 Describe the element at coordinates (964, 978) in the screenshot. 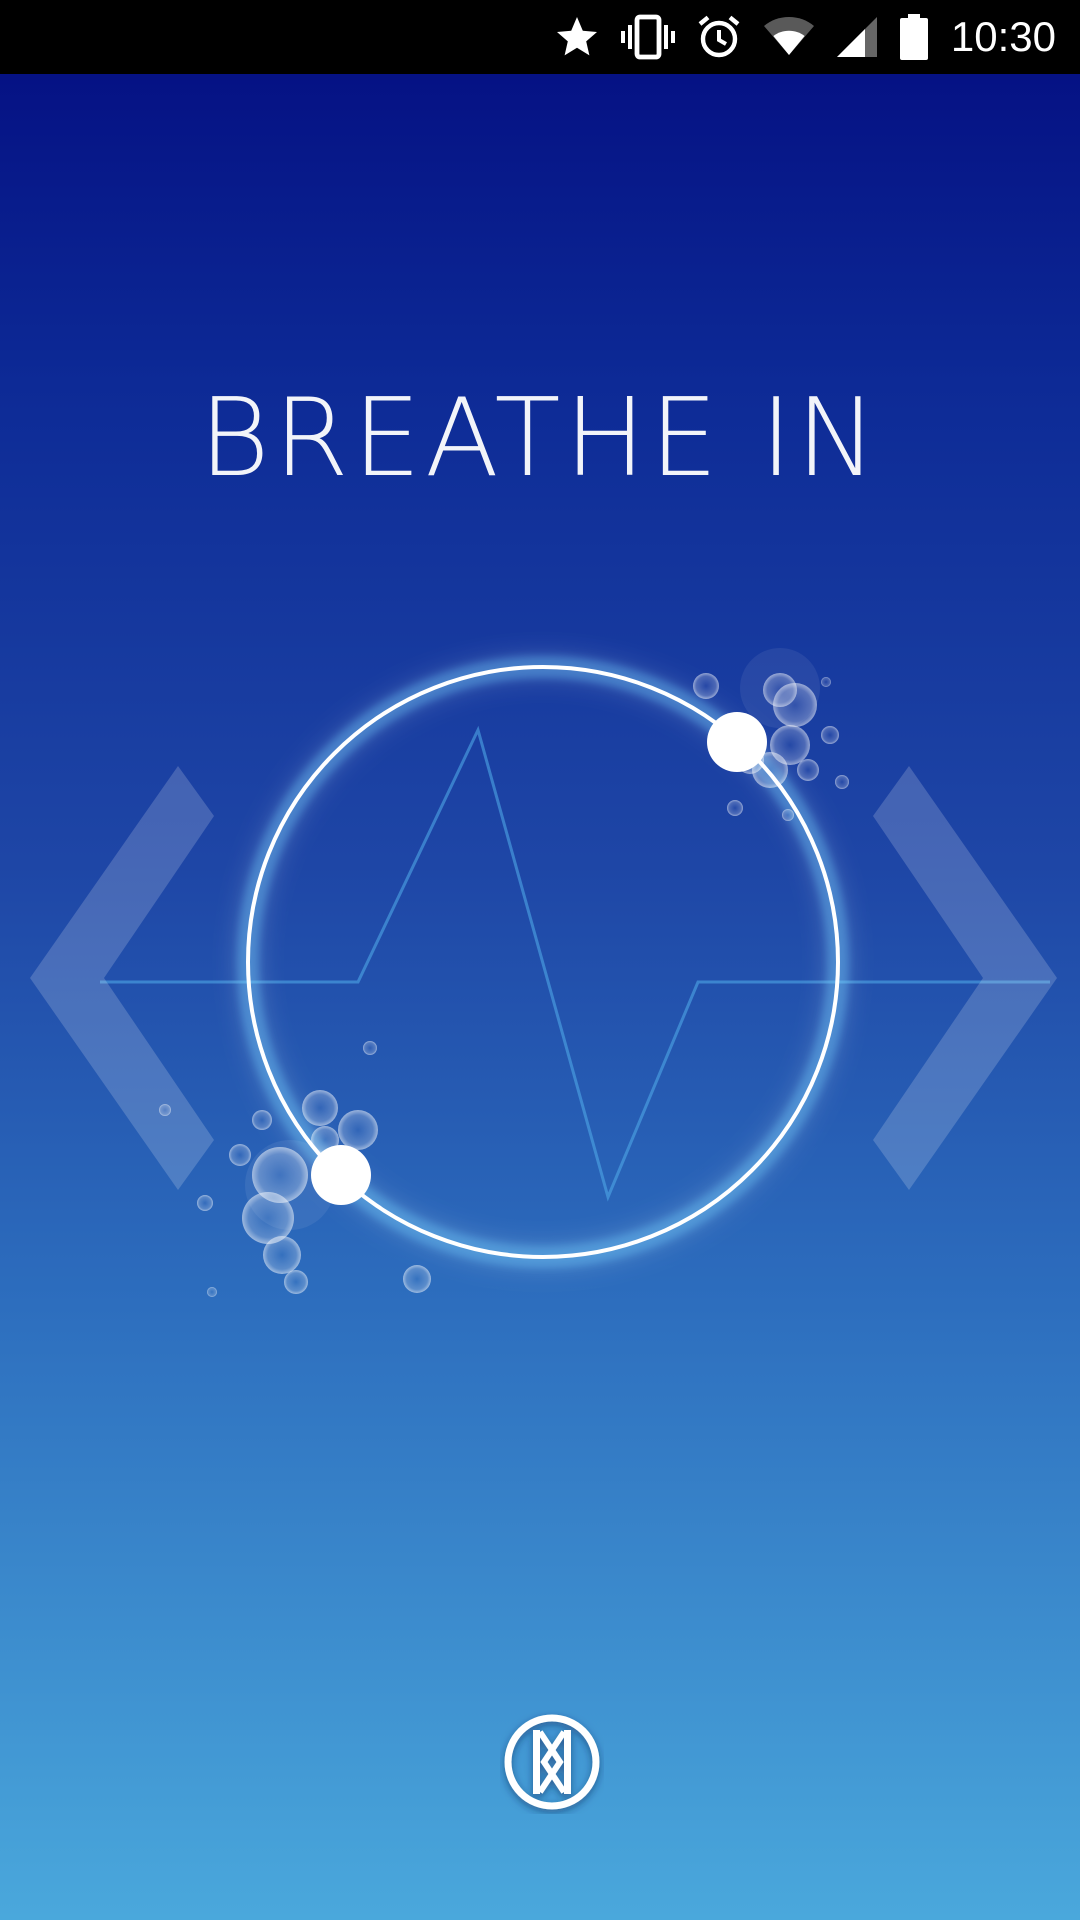

I see `chevron-right-icon` at that location.